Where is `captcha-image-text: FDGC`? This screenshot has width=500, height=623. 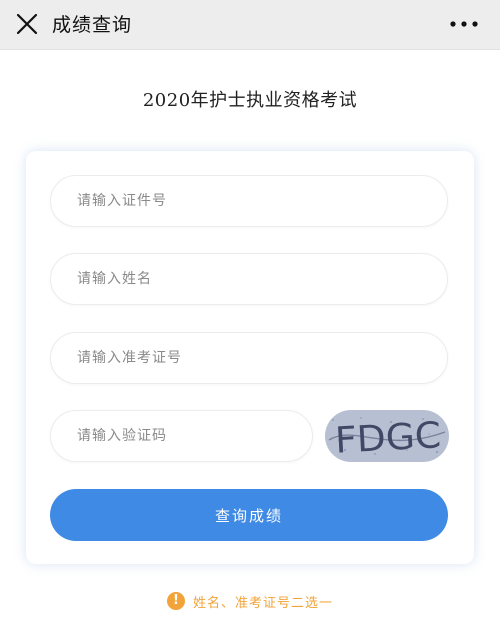 captcha-image-text: FDGC is located at coordinates (388, 438).